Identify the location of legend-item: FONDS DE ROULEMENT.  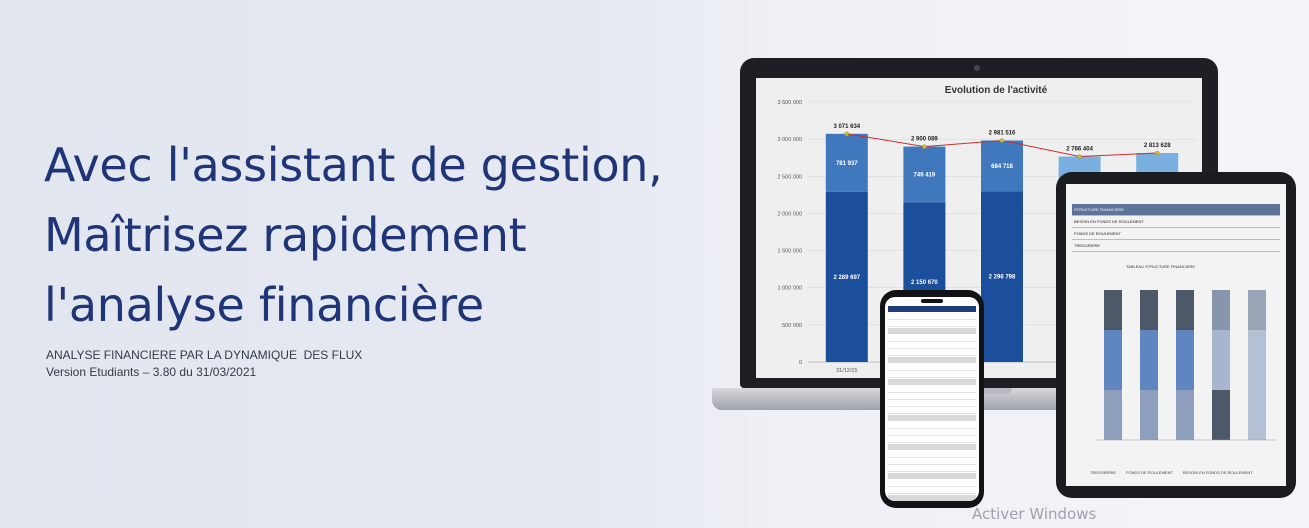
(1149, 472).